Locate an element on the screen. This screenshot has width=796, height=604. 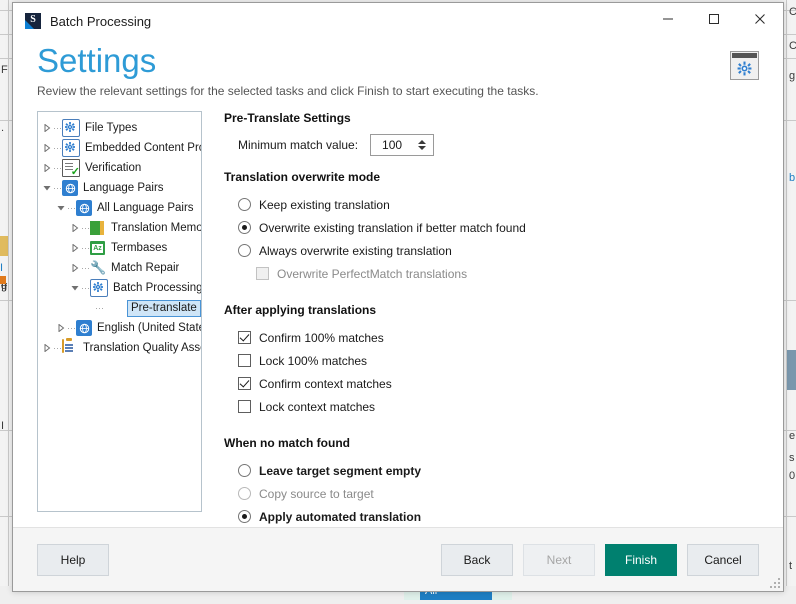
tree-item-language-pairs: ··· Language Pairs is located at coordinates (119, 188).